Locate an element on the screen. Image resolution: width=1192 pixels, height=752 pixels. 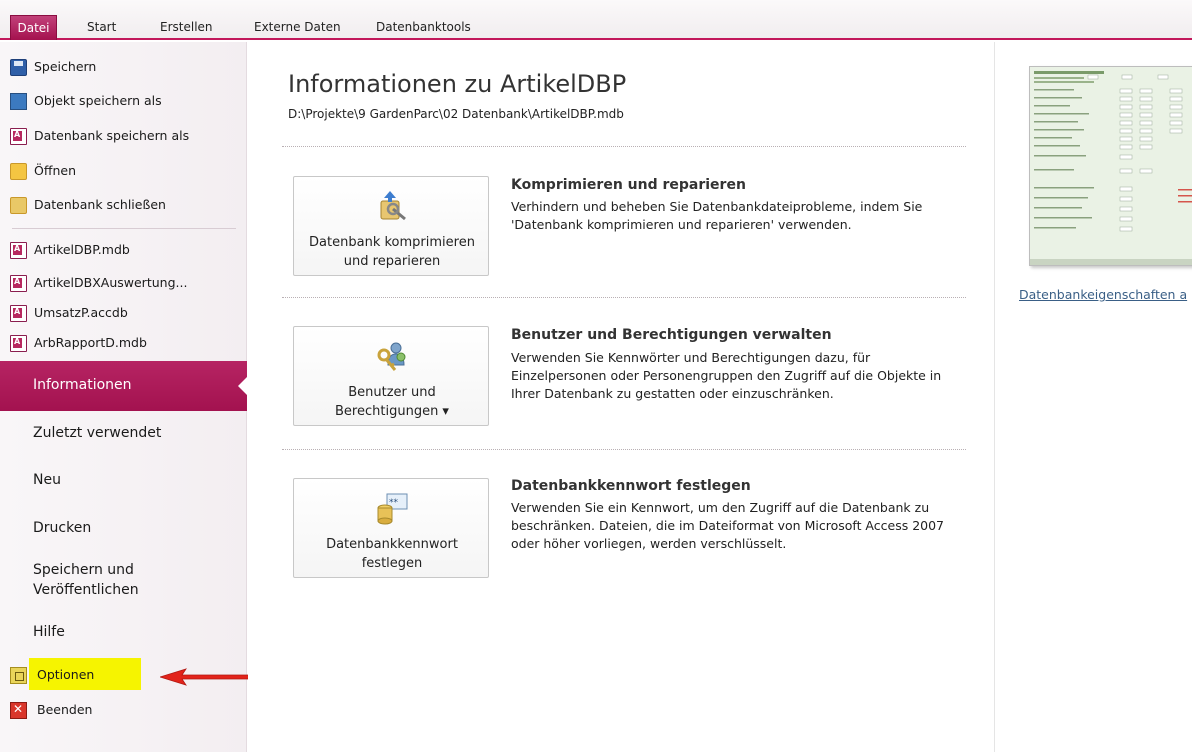
section-heading: Datenbankkennwort festlegen is located at coordinates (631, 486).